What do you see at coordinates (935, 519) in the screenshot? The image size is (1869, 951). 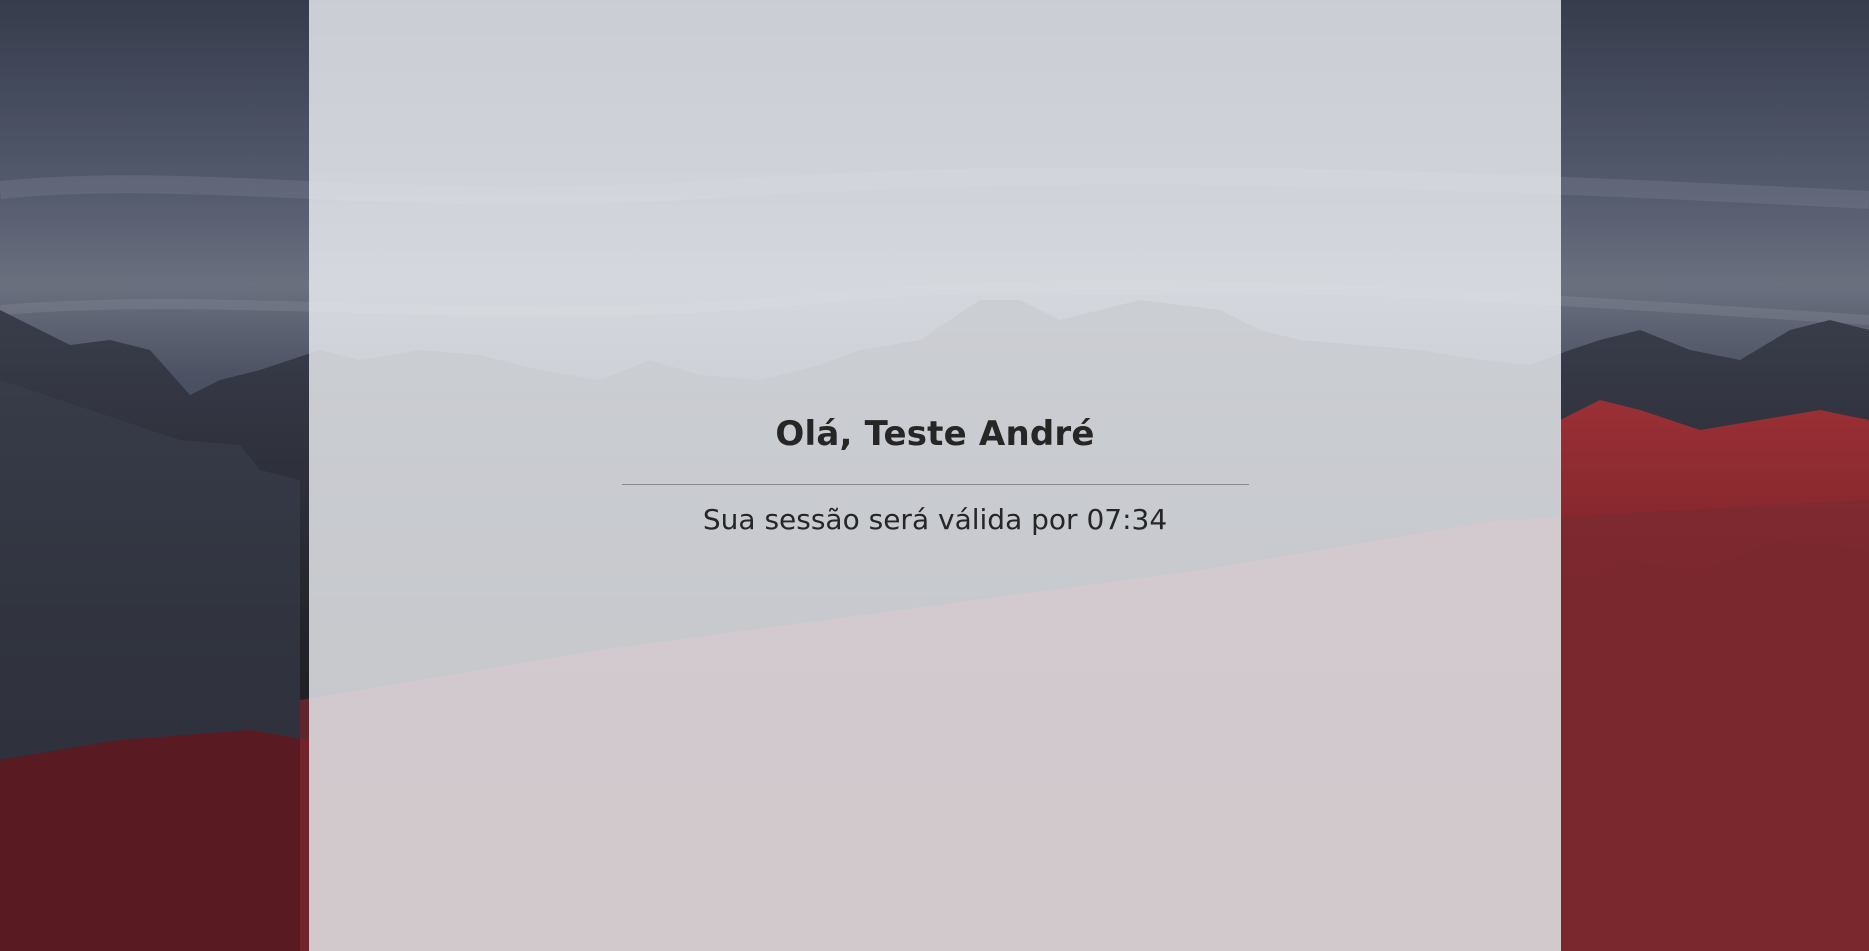 I see `session-timer-message: Sua sessão será válida por 07:34` at bounding box center [935, 519].